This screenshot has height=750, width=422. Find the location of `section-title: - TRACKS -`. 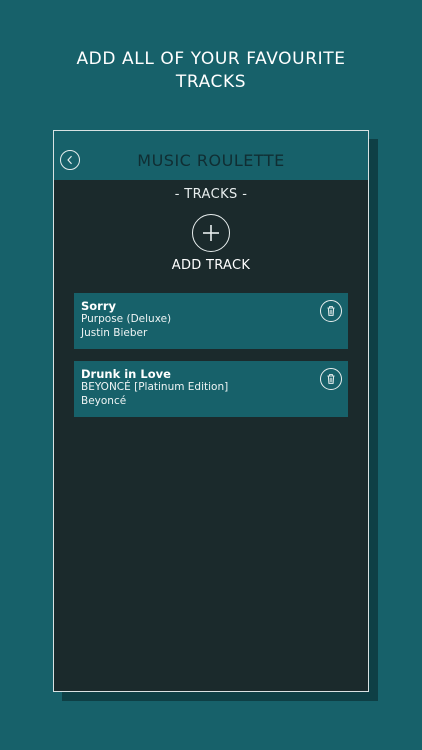

section-title: - TRACKS - is located at coordinates (211, 194).